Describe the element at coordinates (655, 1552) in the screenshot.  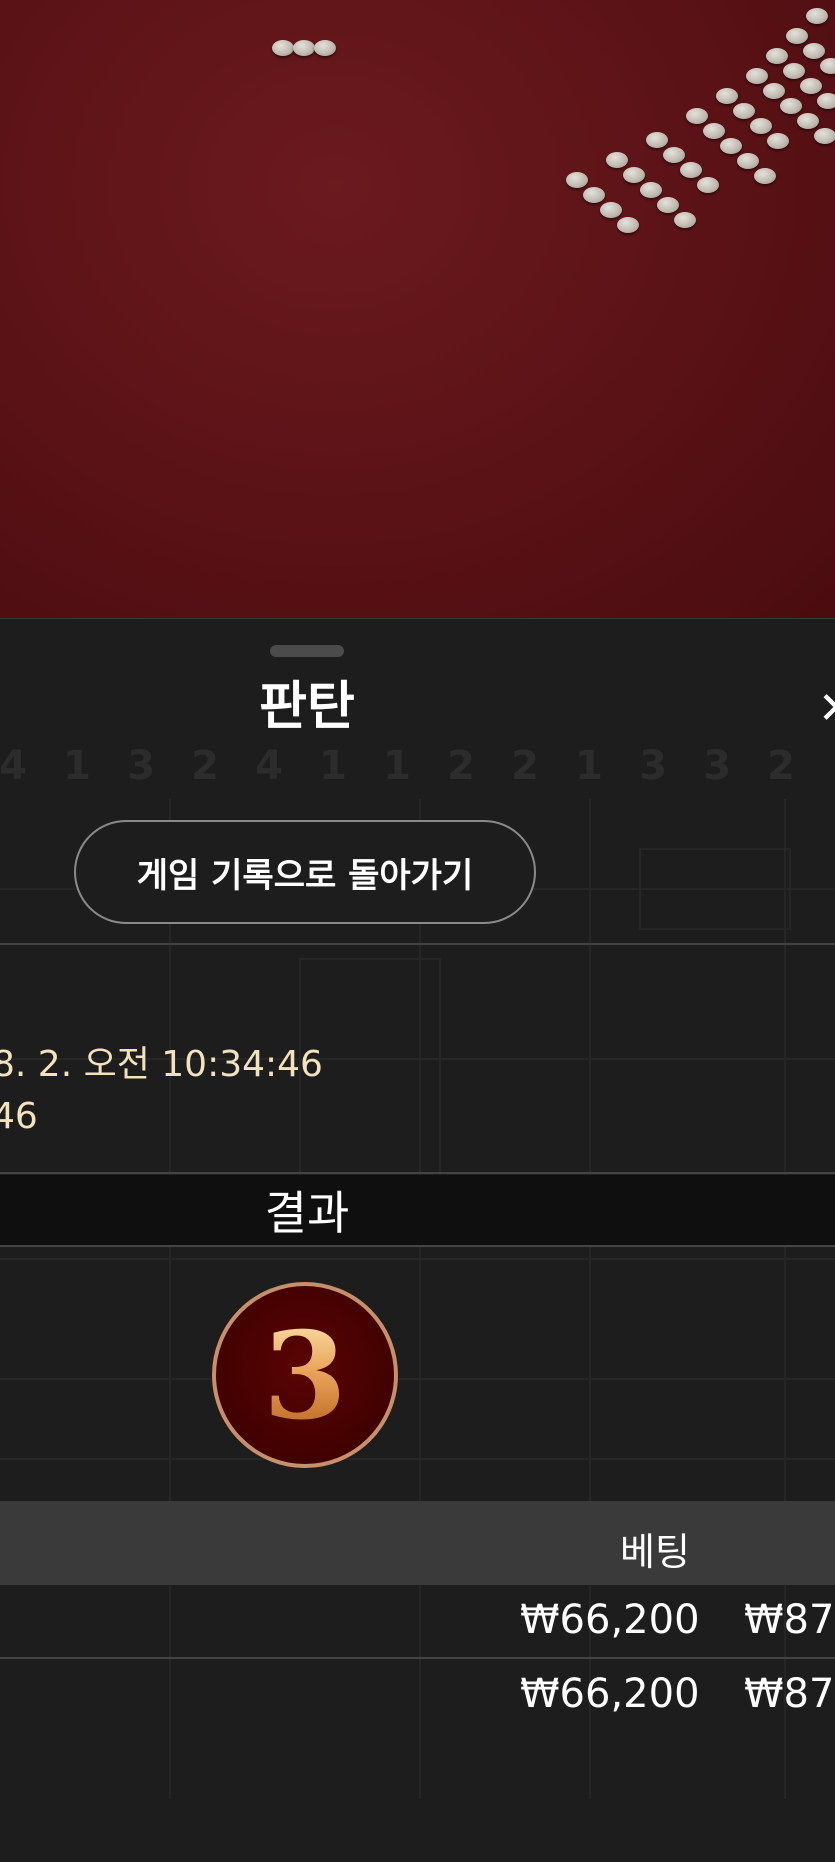
I see `bet-column-header: 베팅` at that location.